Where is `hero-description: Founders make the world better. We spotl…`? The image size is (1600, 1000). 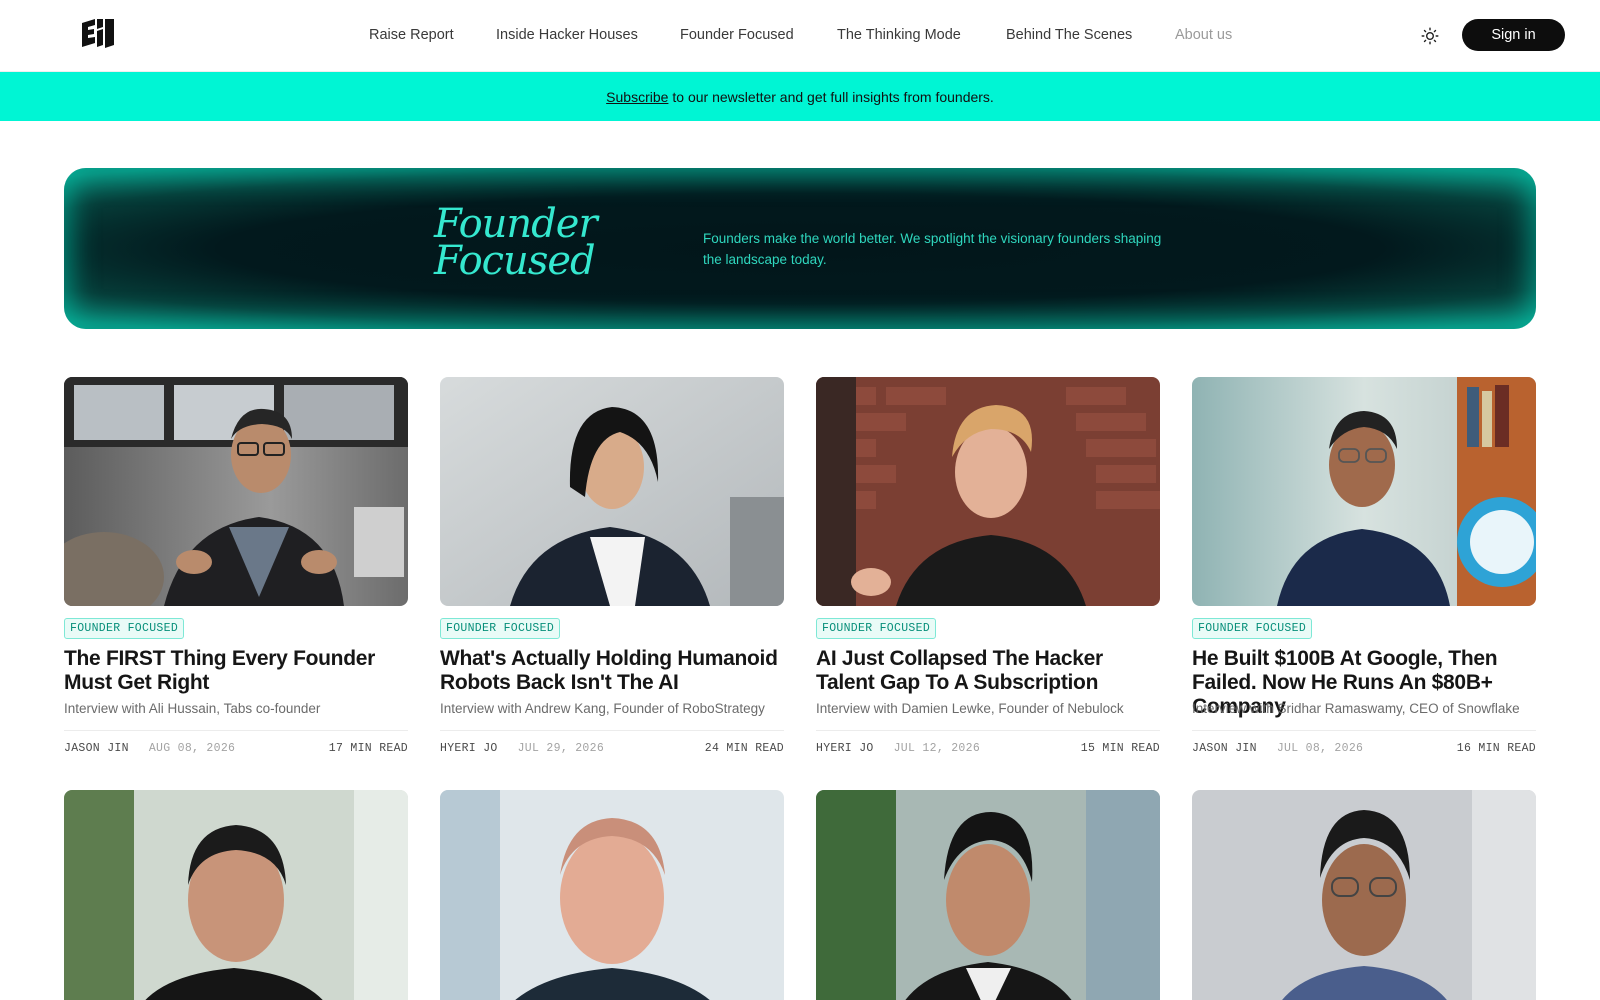
hero-description: Founders make the world better. We spotl… is located at coordinates (932, 249).